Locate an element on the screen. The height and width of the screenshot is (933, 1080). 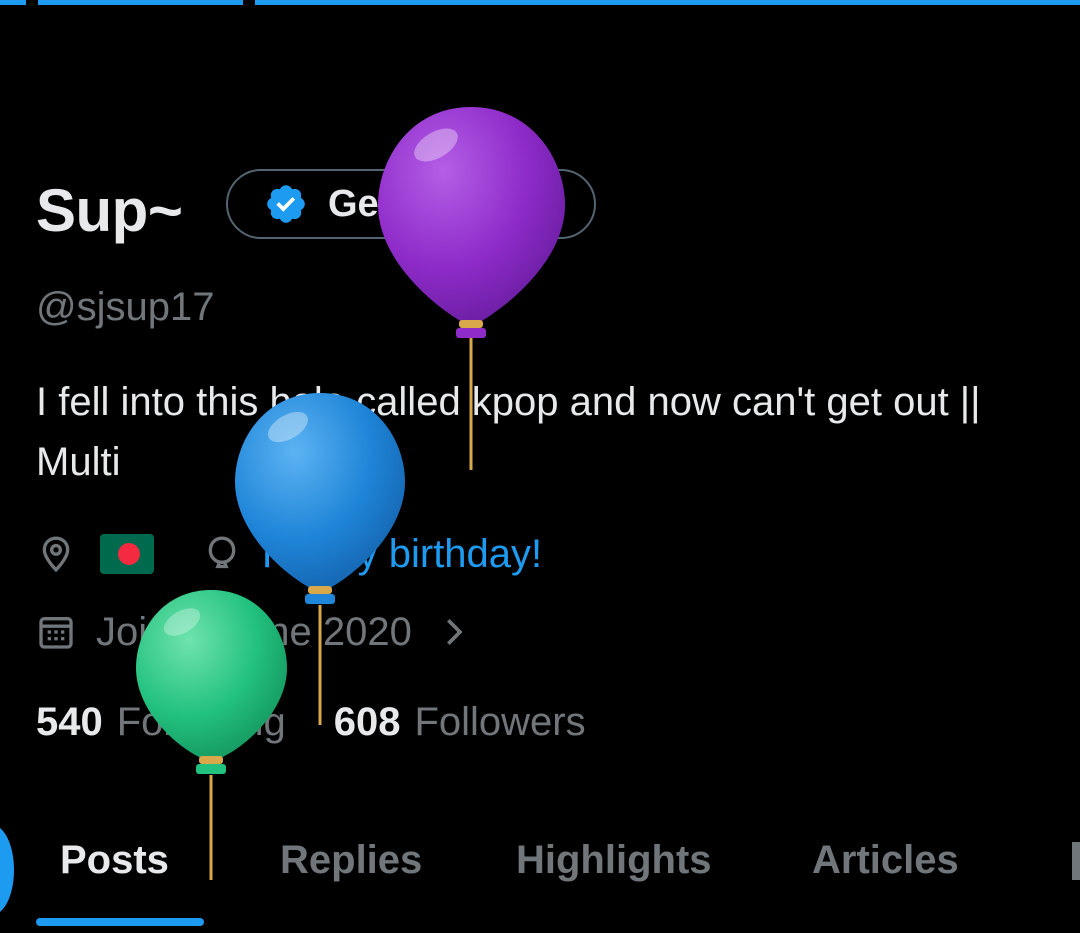
calendar-icon is located at coordinates (56, 633).